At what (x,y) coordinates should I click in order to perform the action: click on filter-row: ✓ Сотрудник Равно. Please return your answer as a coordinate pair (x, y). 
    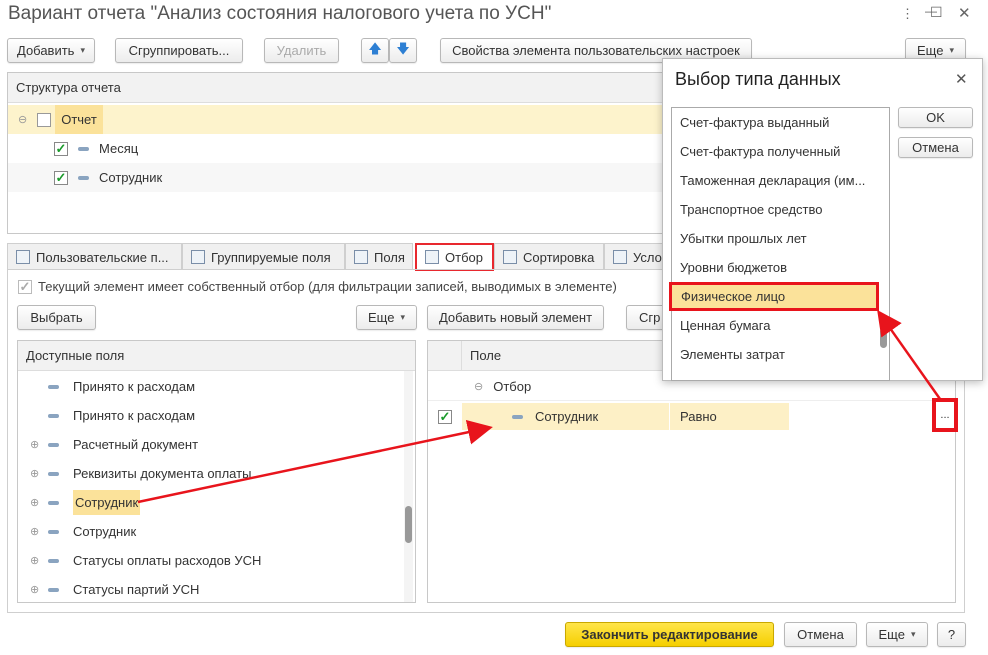
    Looking at the image, I should click on (691, 416).